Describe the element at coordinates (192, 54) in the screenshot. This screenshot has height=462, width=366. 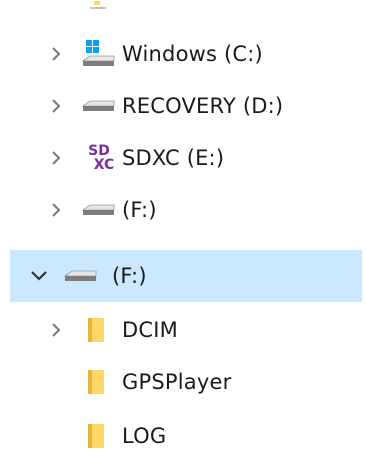
I see `tree-item-label: Windows (C:)` at that location.